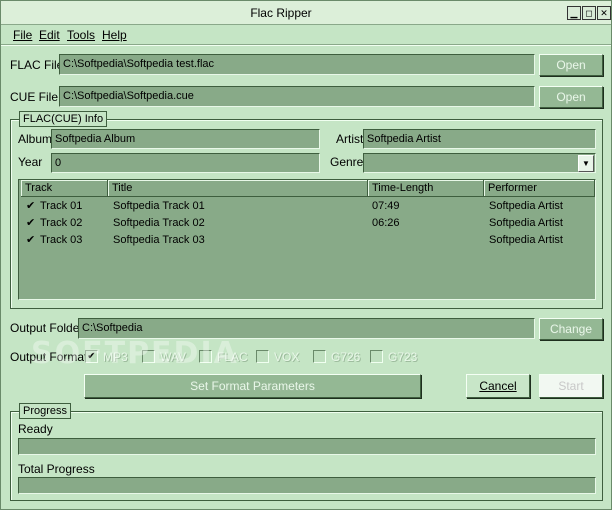 This screenshot has height=510, width=612. What do you see at coordinates (287, 357) in the screenshot?
I see `vox-label: VOX` at bounding box center [287, 357].